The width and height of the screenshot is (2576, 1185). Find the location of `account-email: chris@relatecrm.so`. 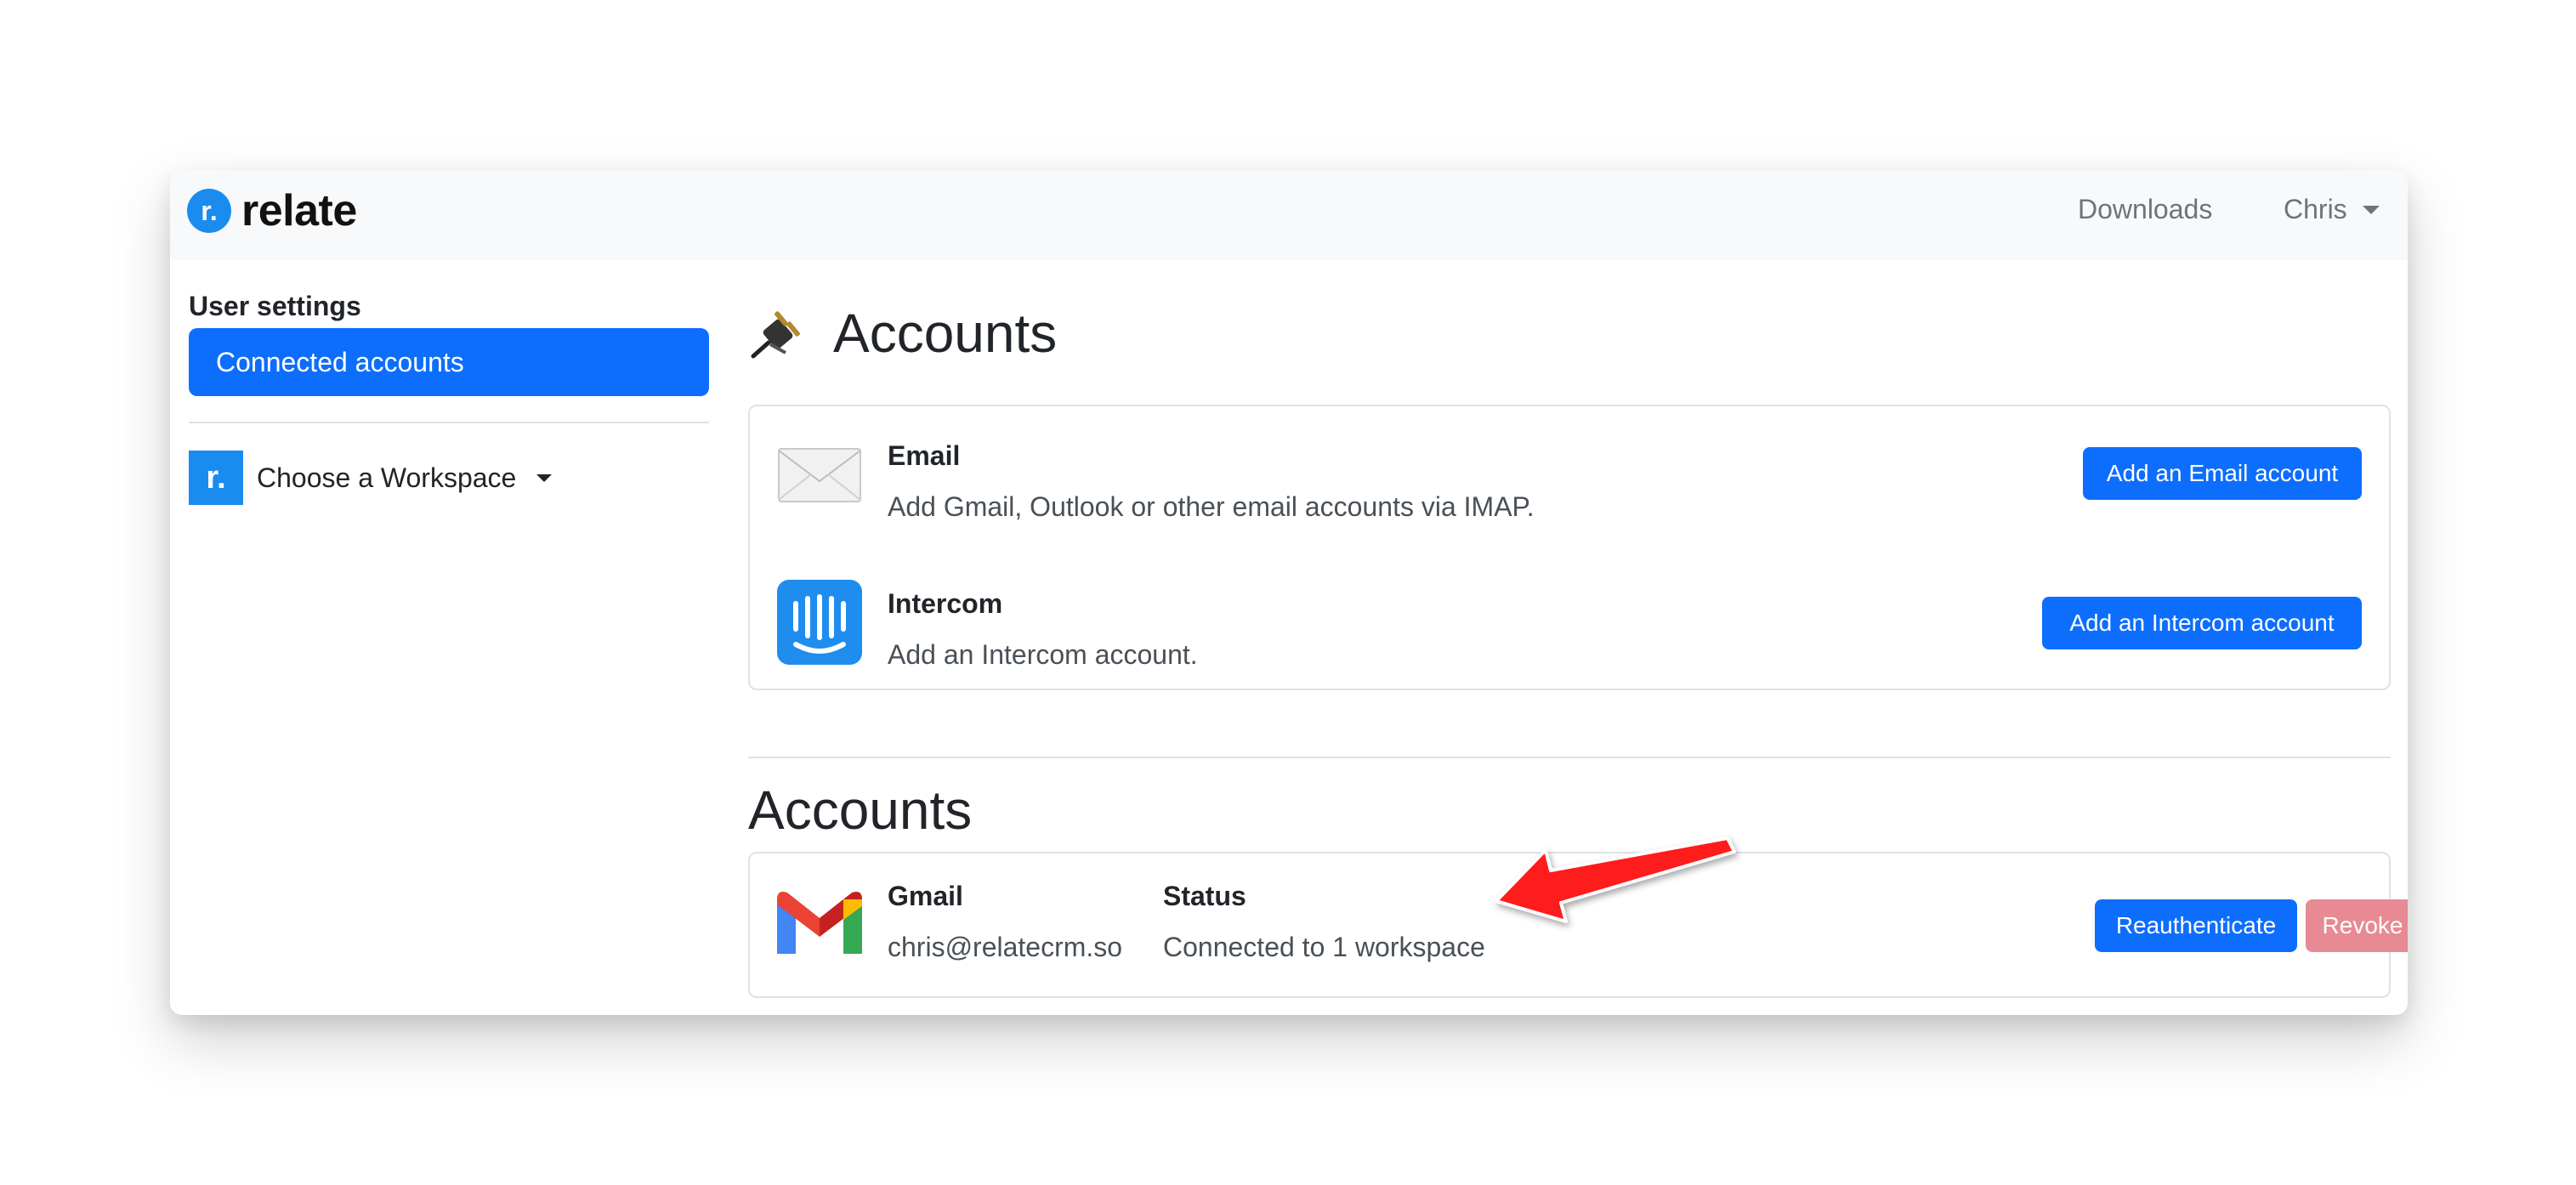

account-email: chris@relatecrm.so is located at coordinates (1006, 947).